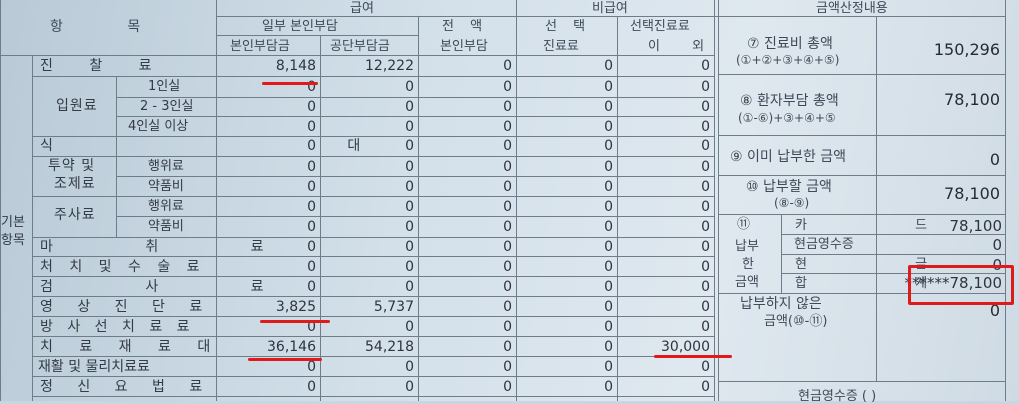 This screenshot has width=1019, height=404. I want to click on cell-bangsa-jeonaek: 0, so click(507, 327).